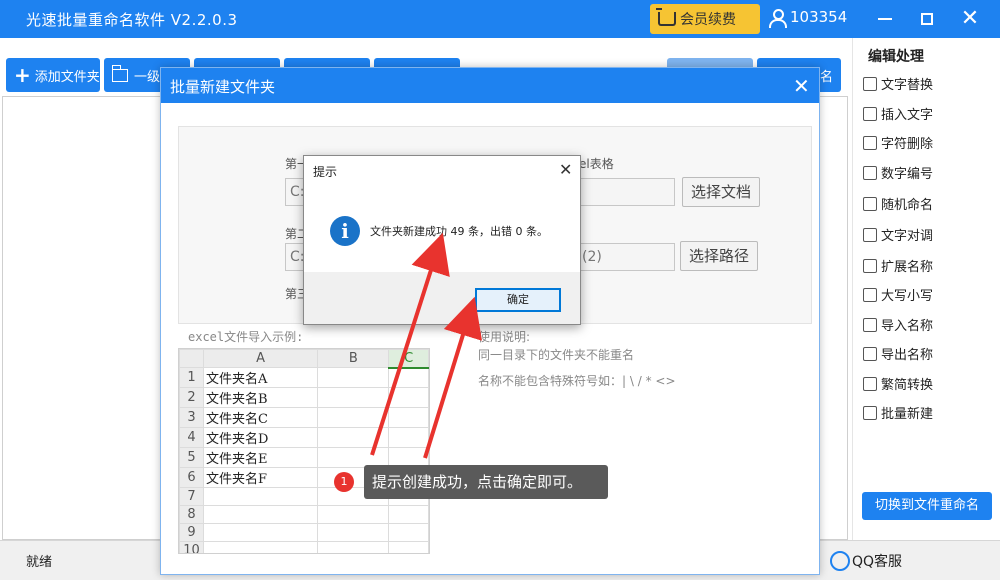 Image resolution: width=1000 pixels, height=580 pixels. What do you see at coordinates (870, 234) in the screenshot?
I see `swap-icon` at bounding box center [870, 234].